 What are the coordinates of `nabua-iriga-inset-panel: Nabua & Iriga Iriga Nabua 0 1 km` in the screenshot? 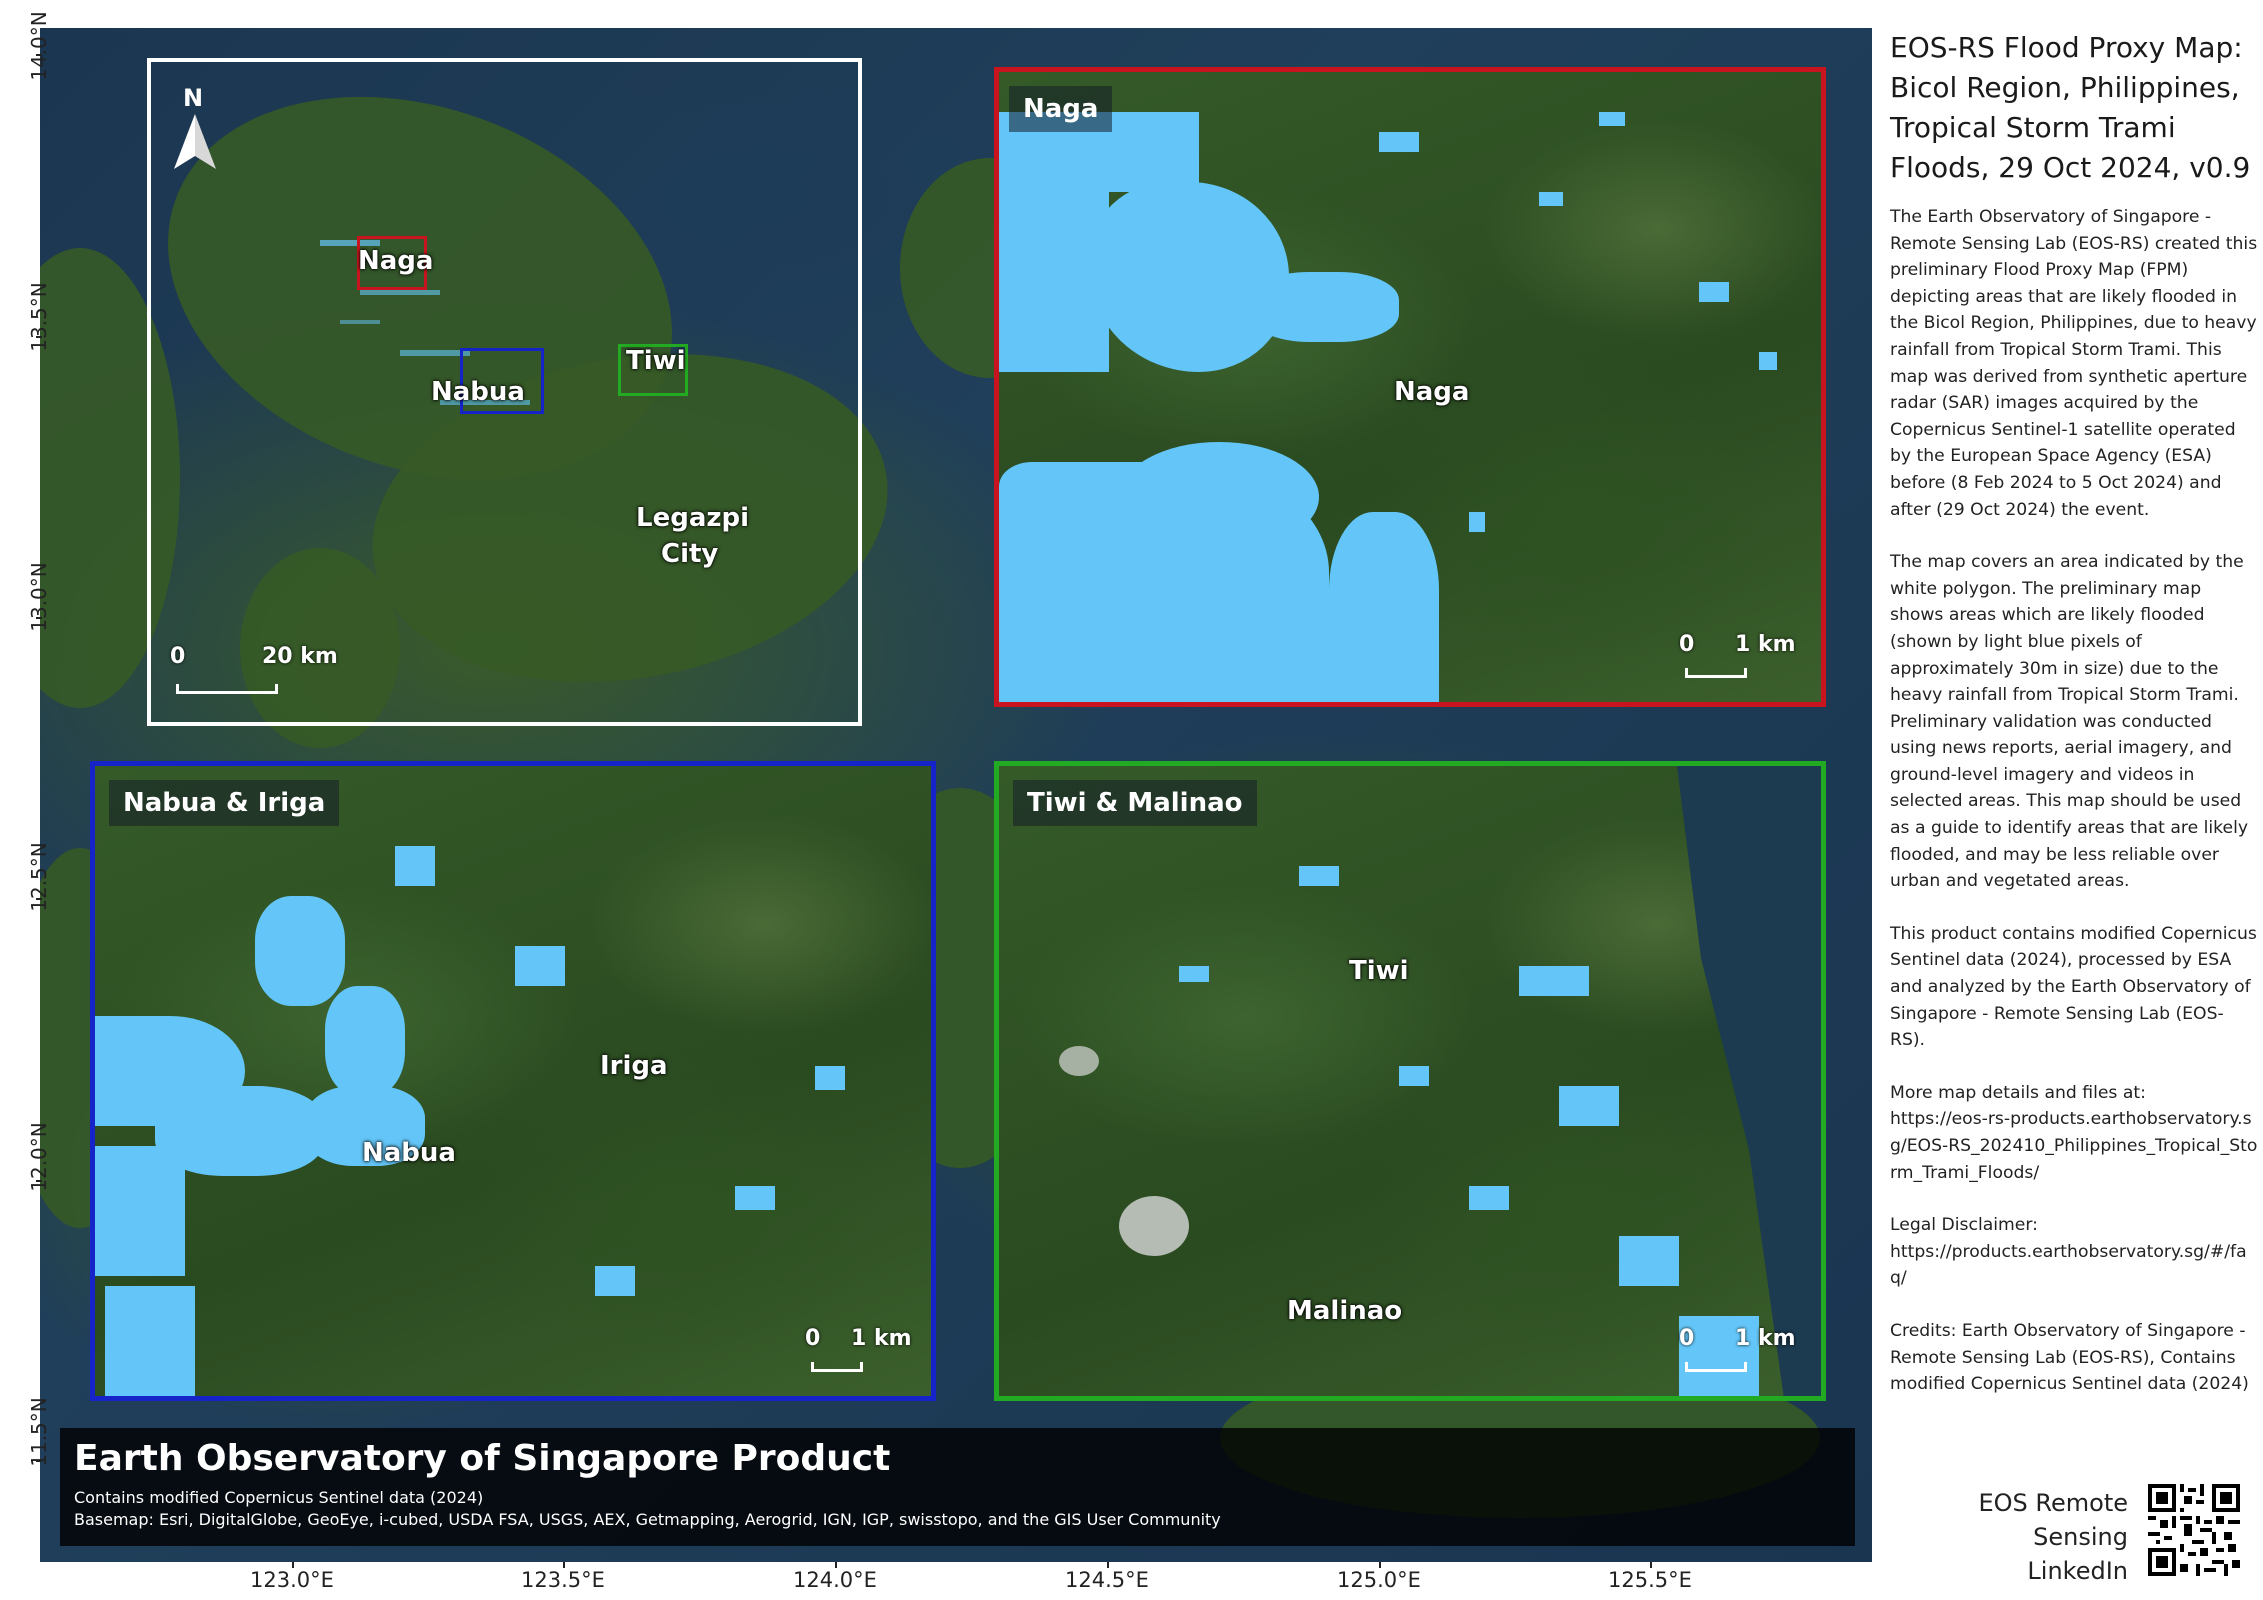 It's located at (513, 1081).